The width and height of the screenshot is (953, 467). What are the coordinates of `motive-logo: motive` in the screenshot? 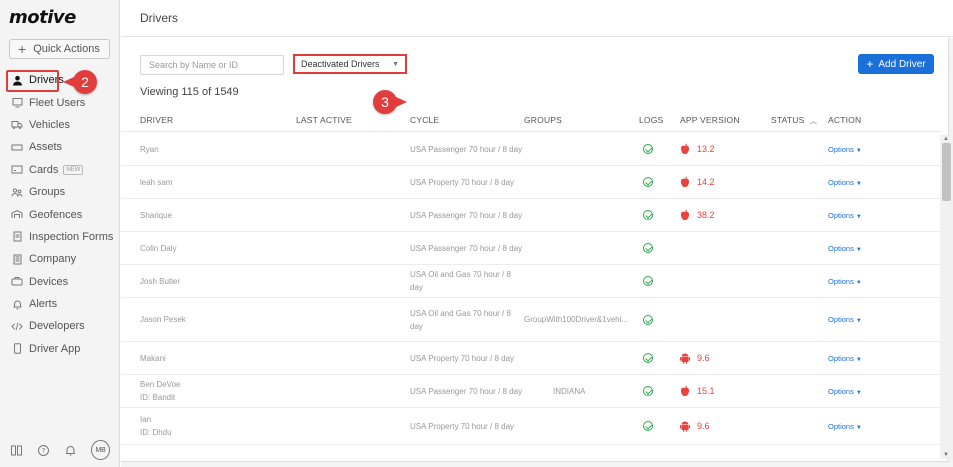 It's located at (42, 17).